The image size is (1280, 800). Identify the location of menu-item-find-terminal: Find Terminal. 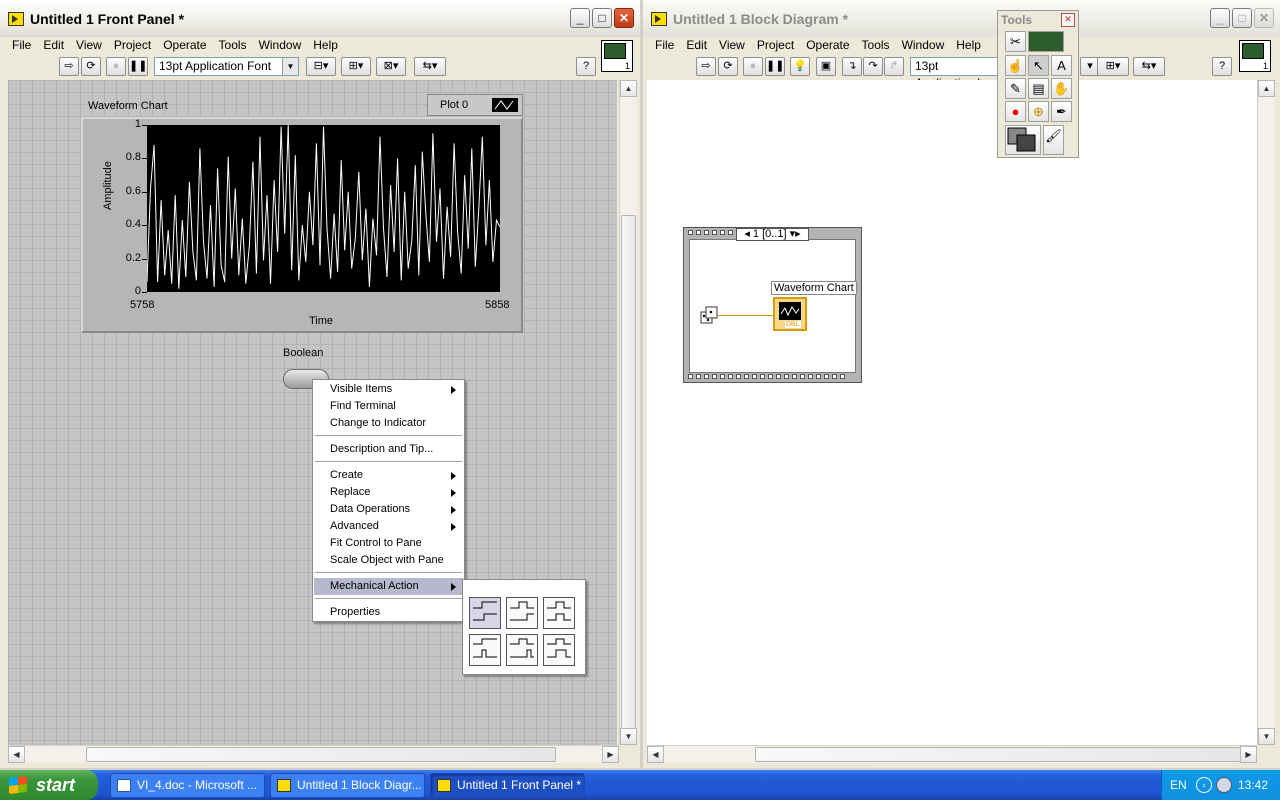
(388, 406).